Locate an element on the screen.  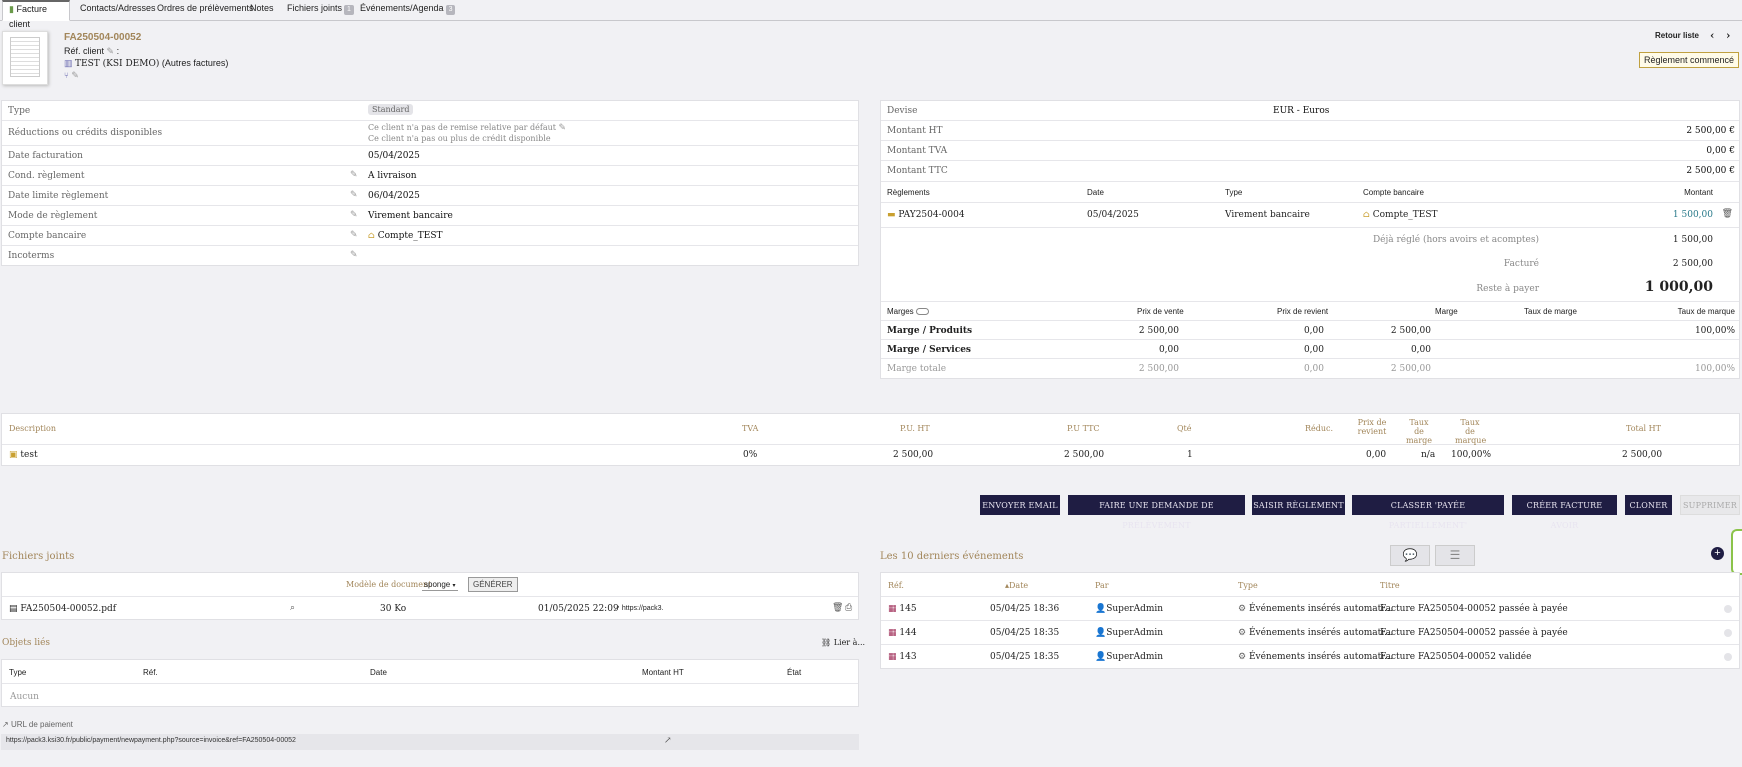
tab-invoice: ▮ Facture client is located at coordinates (36, 14).